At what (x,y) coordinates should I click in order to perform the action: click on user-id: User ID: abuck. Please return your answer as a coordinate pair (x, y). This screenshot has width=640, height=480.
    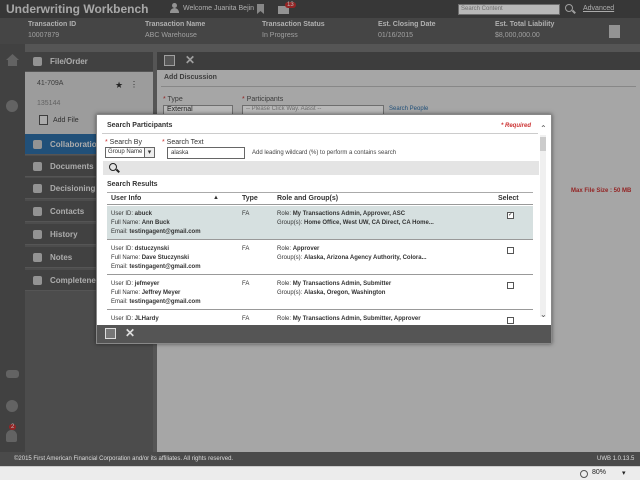
    Looking at the image, I should click on (156, 214).